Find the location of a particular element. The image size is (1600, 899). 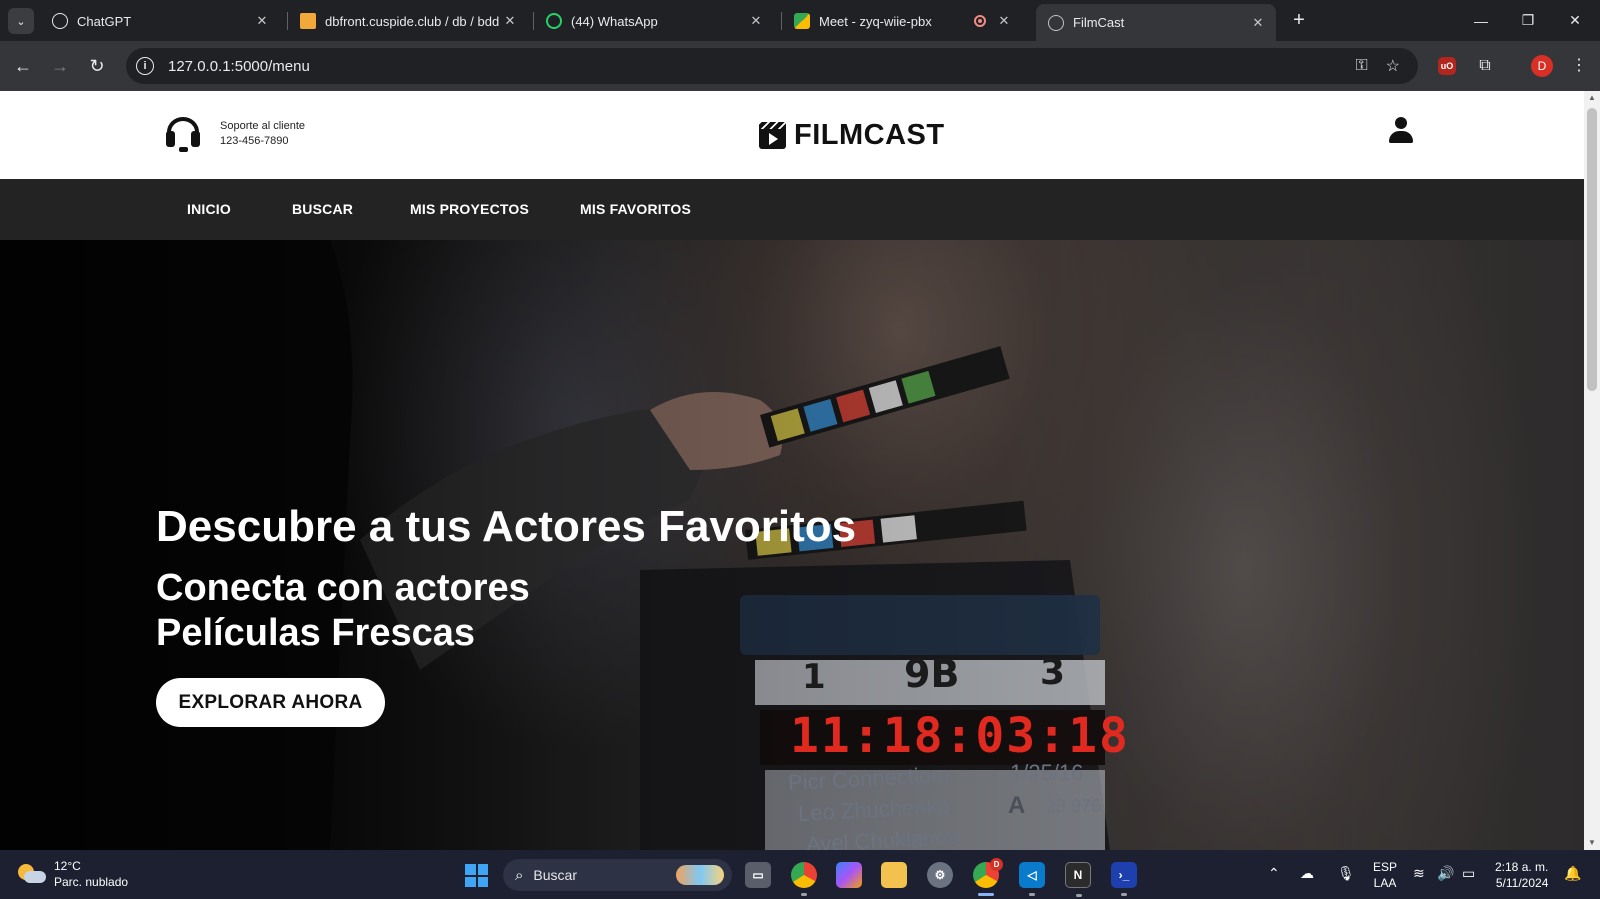

menu-kebab-icon: ⋮ is located at coordinates (1579, 66).